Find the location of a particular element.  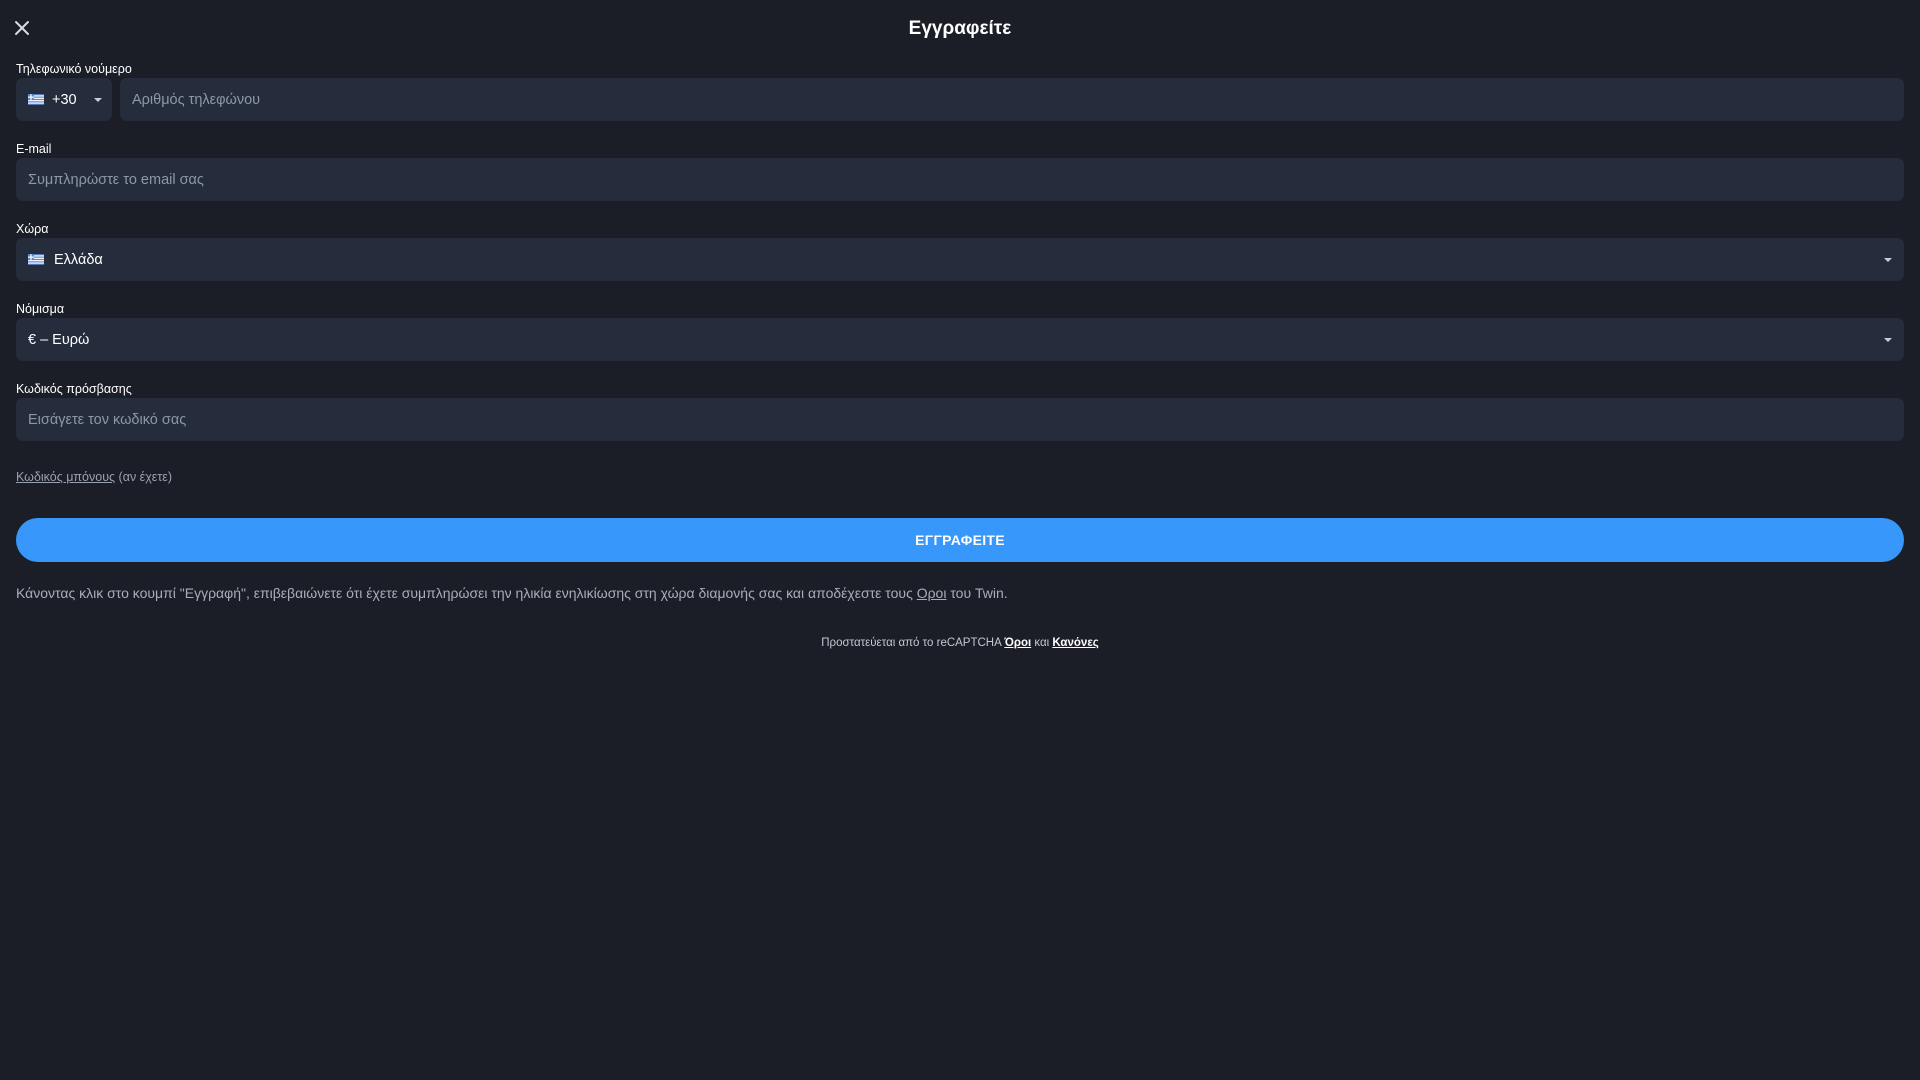

country-value: Ελλάδα is located at coordinates (78, 259).